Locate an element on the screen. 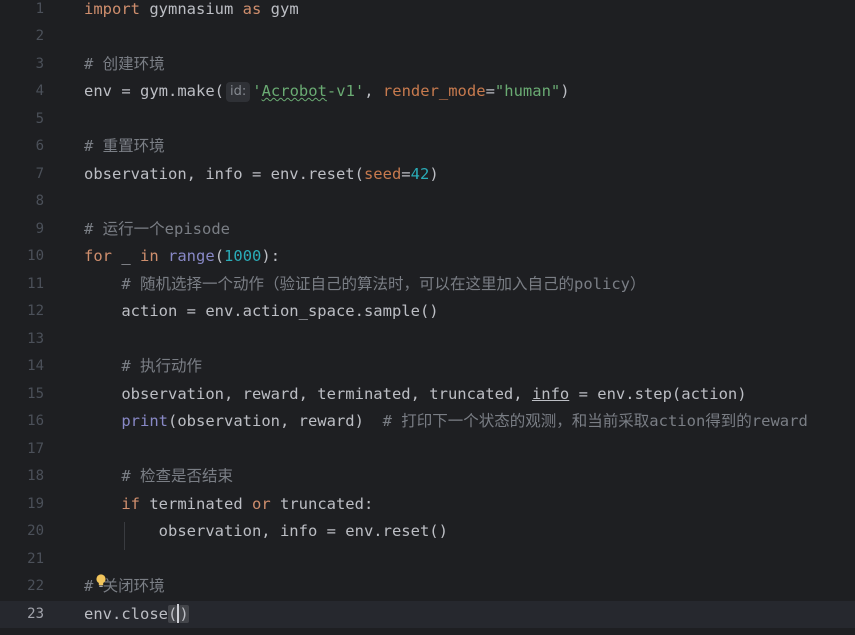  code-text: env.close() is located at coordinates (136, 615).